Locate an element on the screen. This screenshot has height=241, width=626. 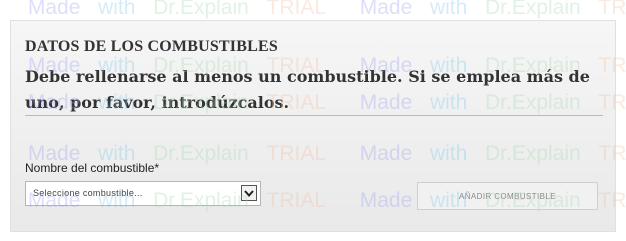
add-fuel-button: AÑADIR COMBUSTIBLE is located at coordinates (507, 196).